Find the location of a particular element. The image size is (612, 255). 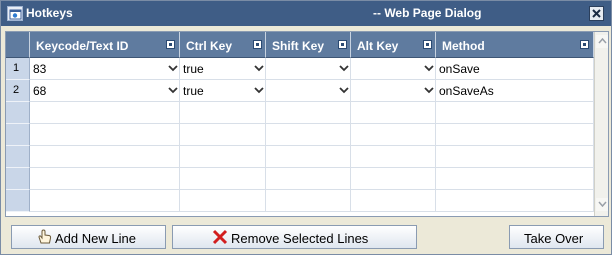

add-new-line-button: Add New Line is located at coordinates (88, 237).